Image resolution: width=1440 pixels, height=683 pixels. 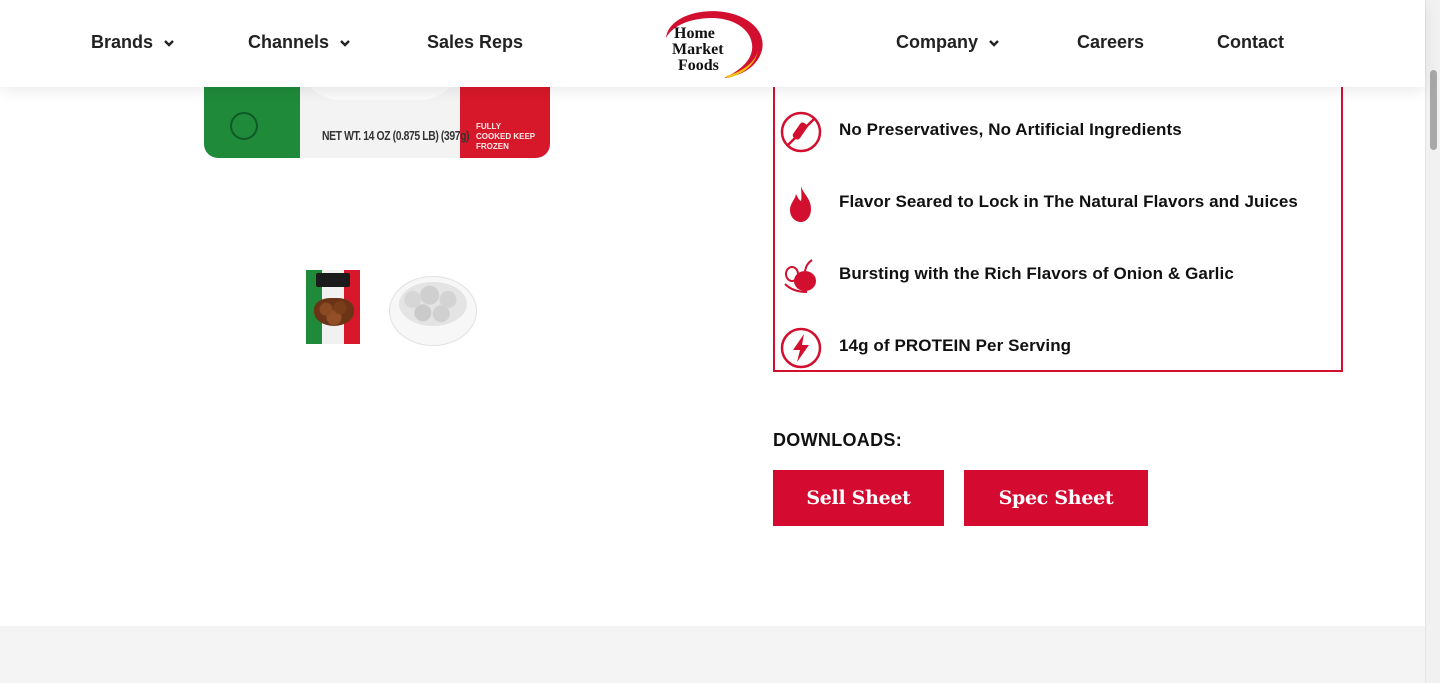 I want to click on nav-careers: Careers, so click(x=1110, y=42).